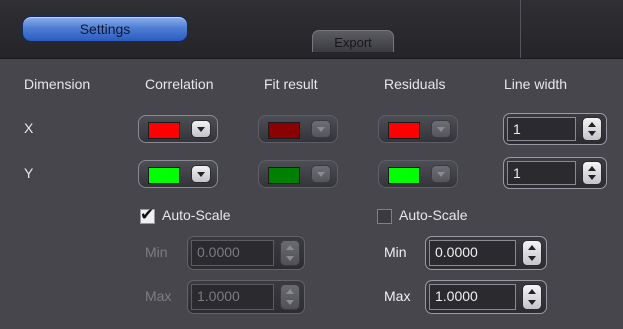  What do you see at coordinates (520, 29) in the screenshot?
I see `tab-bar-divider` at bounding box center [520, 29].